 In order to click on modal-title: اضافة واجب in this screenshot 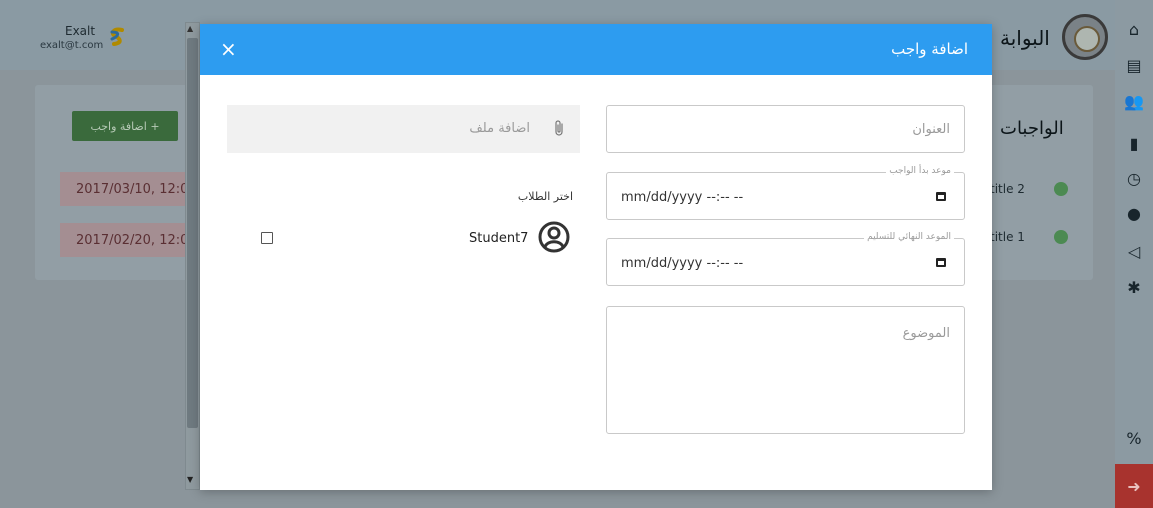, I will do `click(929, 49)`.